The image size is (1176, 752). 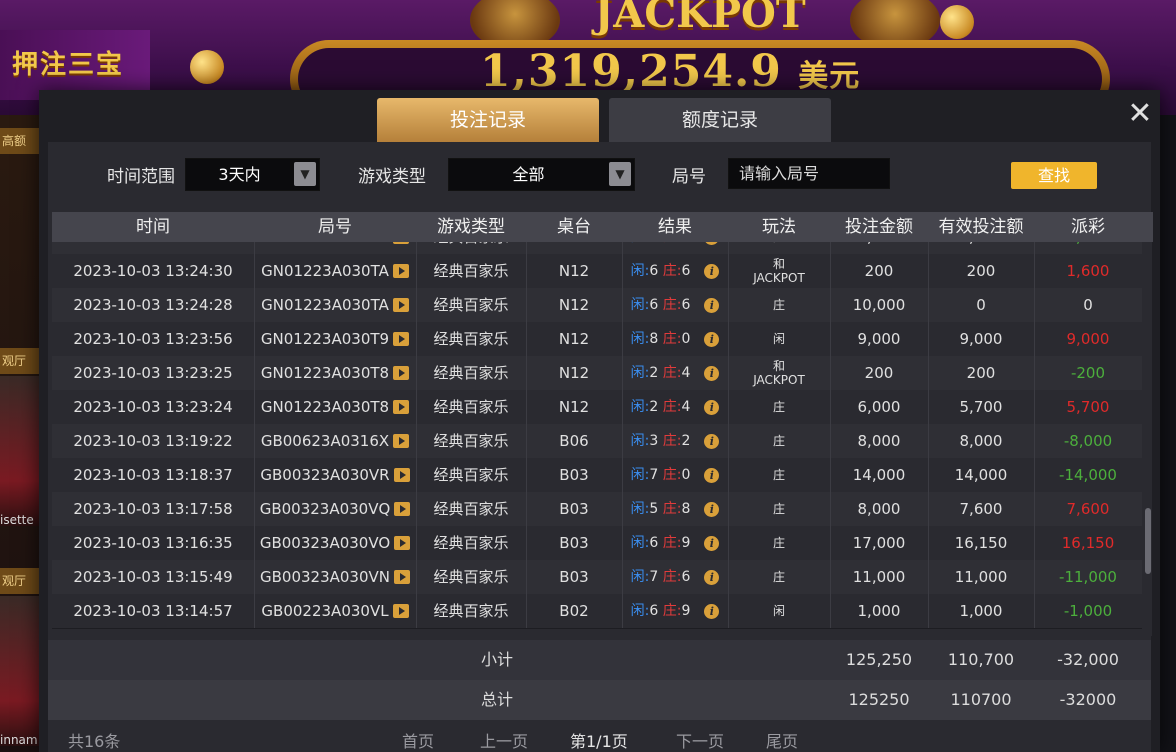 I want to click on round-id: GN01223A030TB, so click(x=325, y=244).